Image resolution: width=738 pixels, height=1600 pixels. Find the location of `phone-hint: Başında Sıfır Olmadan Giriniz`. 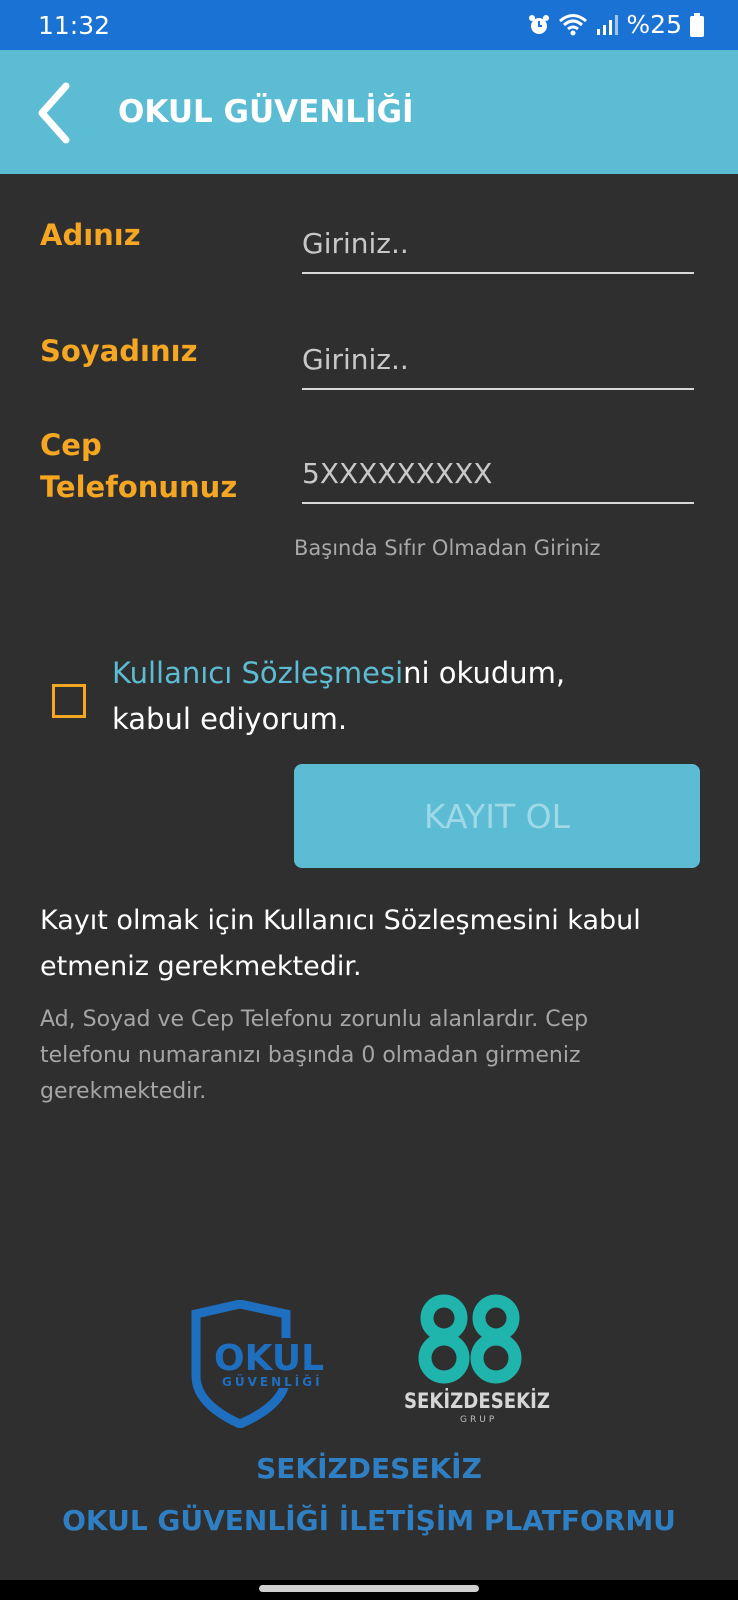

phone-hint: Başında Sıfır Olmadan Giriniz is located at coordinates (447, 548).